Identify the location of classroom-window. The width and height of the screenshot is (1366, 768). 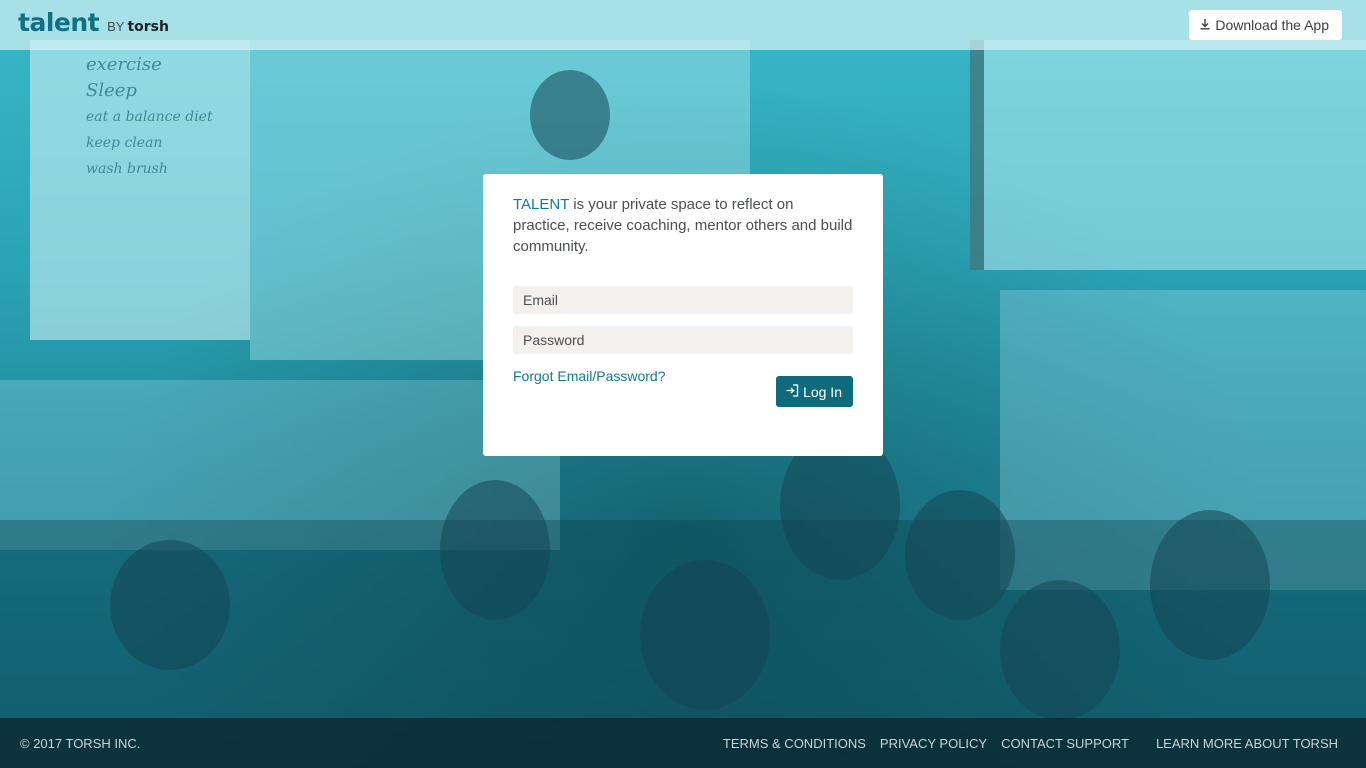
(1168, 155).